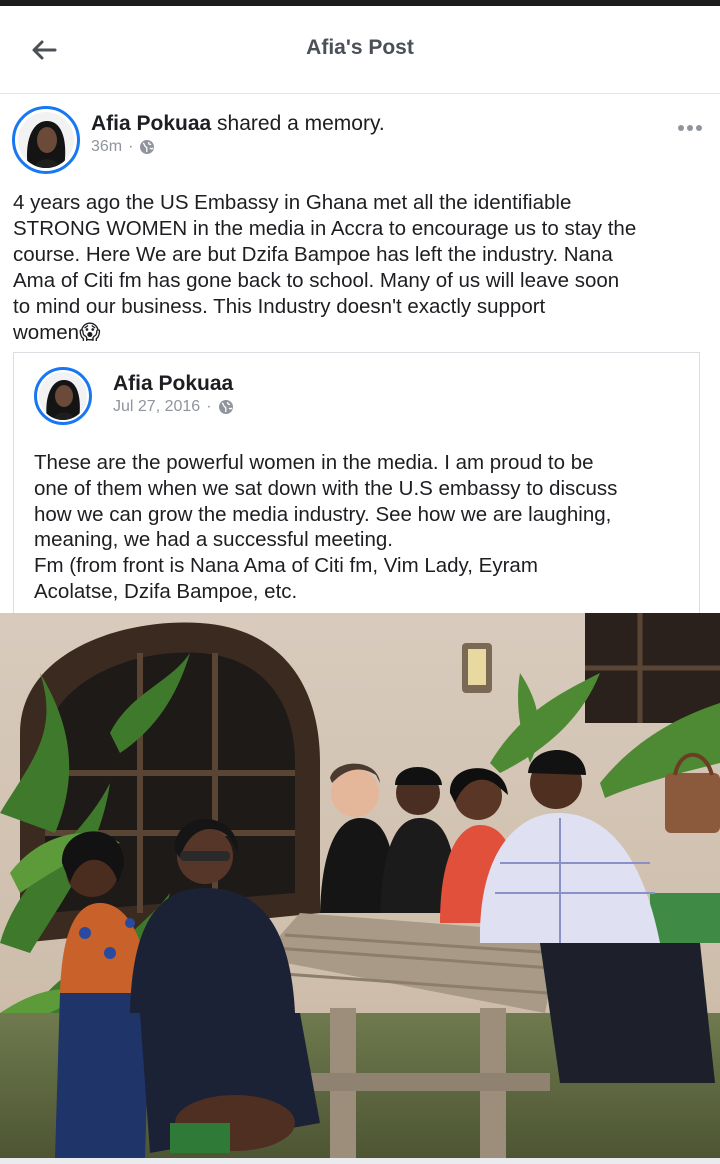  I want to click on author-name: Afia Pokuaa, so click(151, 123).